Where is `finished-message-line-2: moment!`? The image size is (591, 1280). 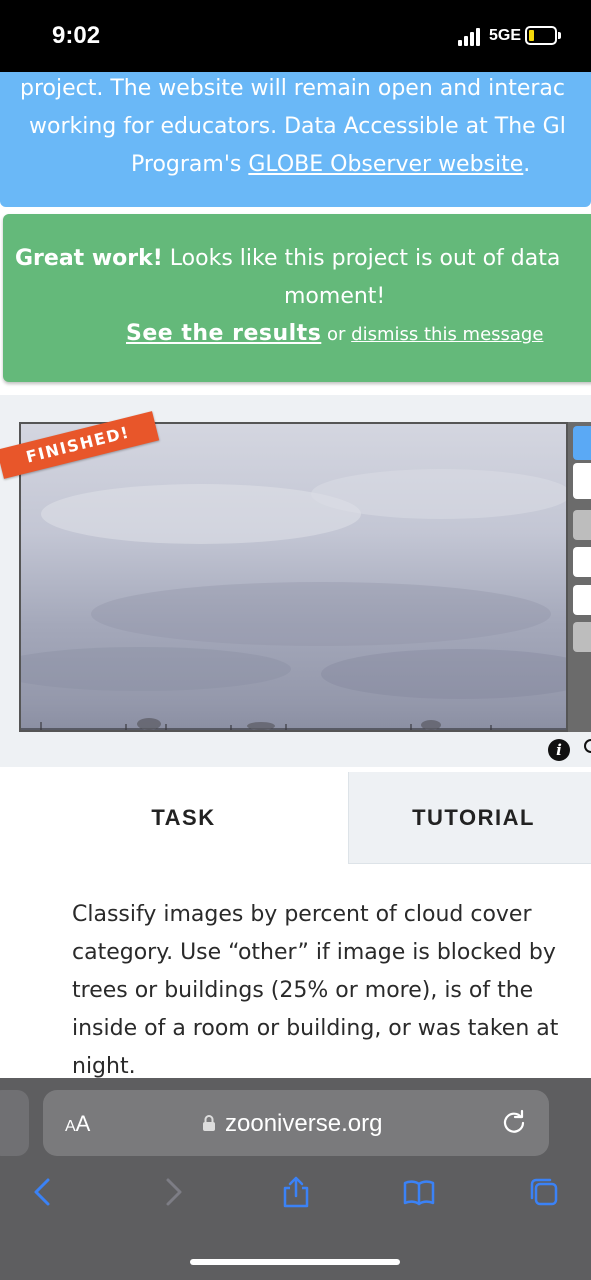 finished-message-line-2: moment! is located at coordinates (335, 296).